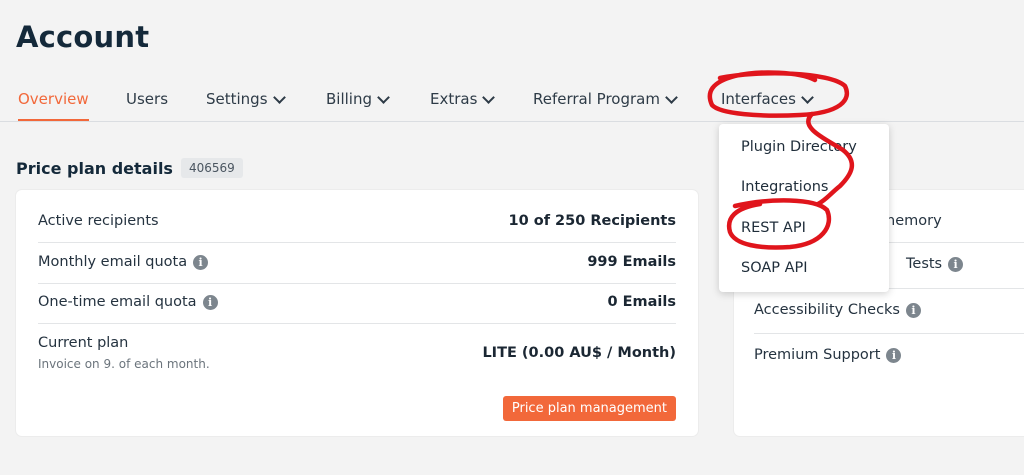 The image size is (1024, 475). What do you see at coordinates (124, 364) in the screenshot?
I see `invoice-note: Invoice on 9. of each month.` at bounding box center [124, 364].